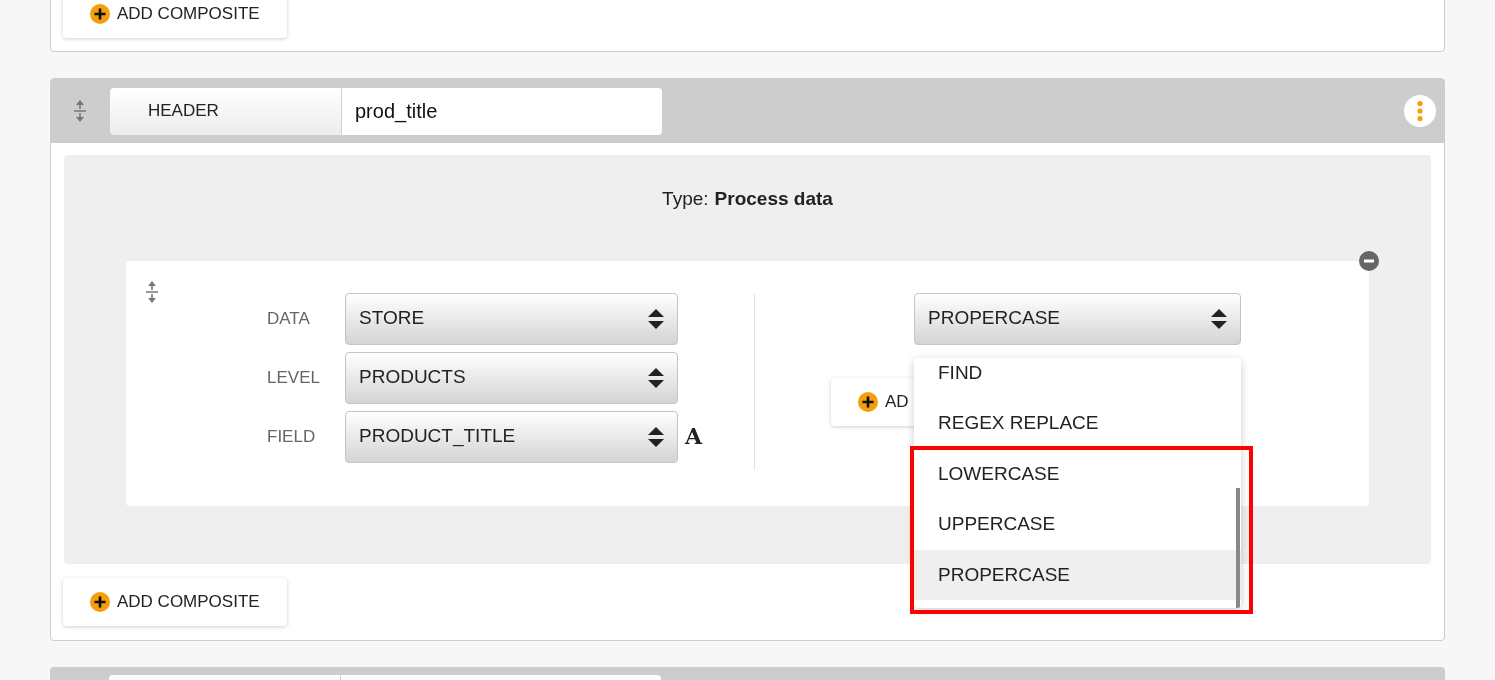 This screenshot has width=1495, height=680. What do you see at coordinates (1077, 377) in the screenshot?
I see `dropdown-option: FIND` at bounding box center [1077, 377].